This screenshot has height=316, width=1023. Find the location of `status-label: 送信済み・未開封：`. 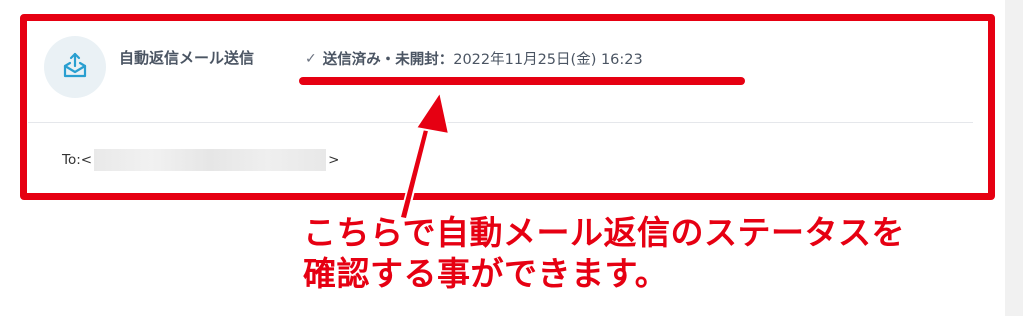

status-label: 送信済み・未開封： is located at coordinates (388, 60).